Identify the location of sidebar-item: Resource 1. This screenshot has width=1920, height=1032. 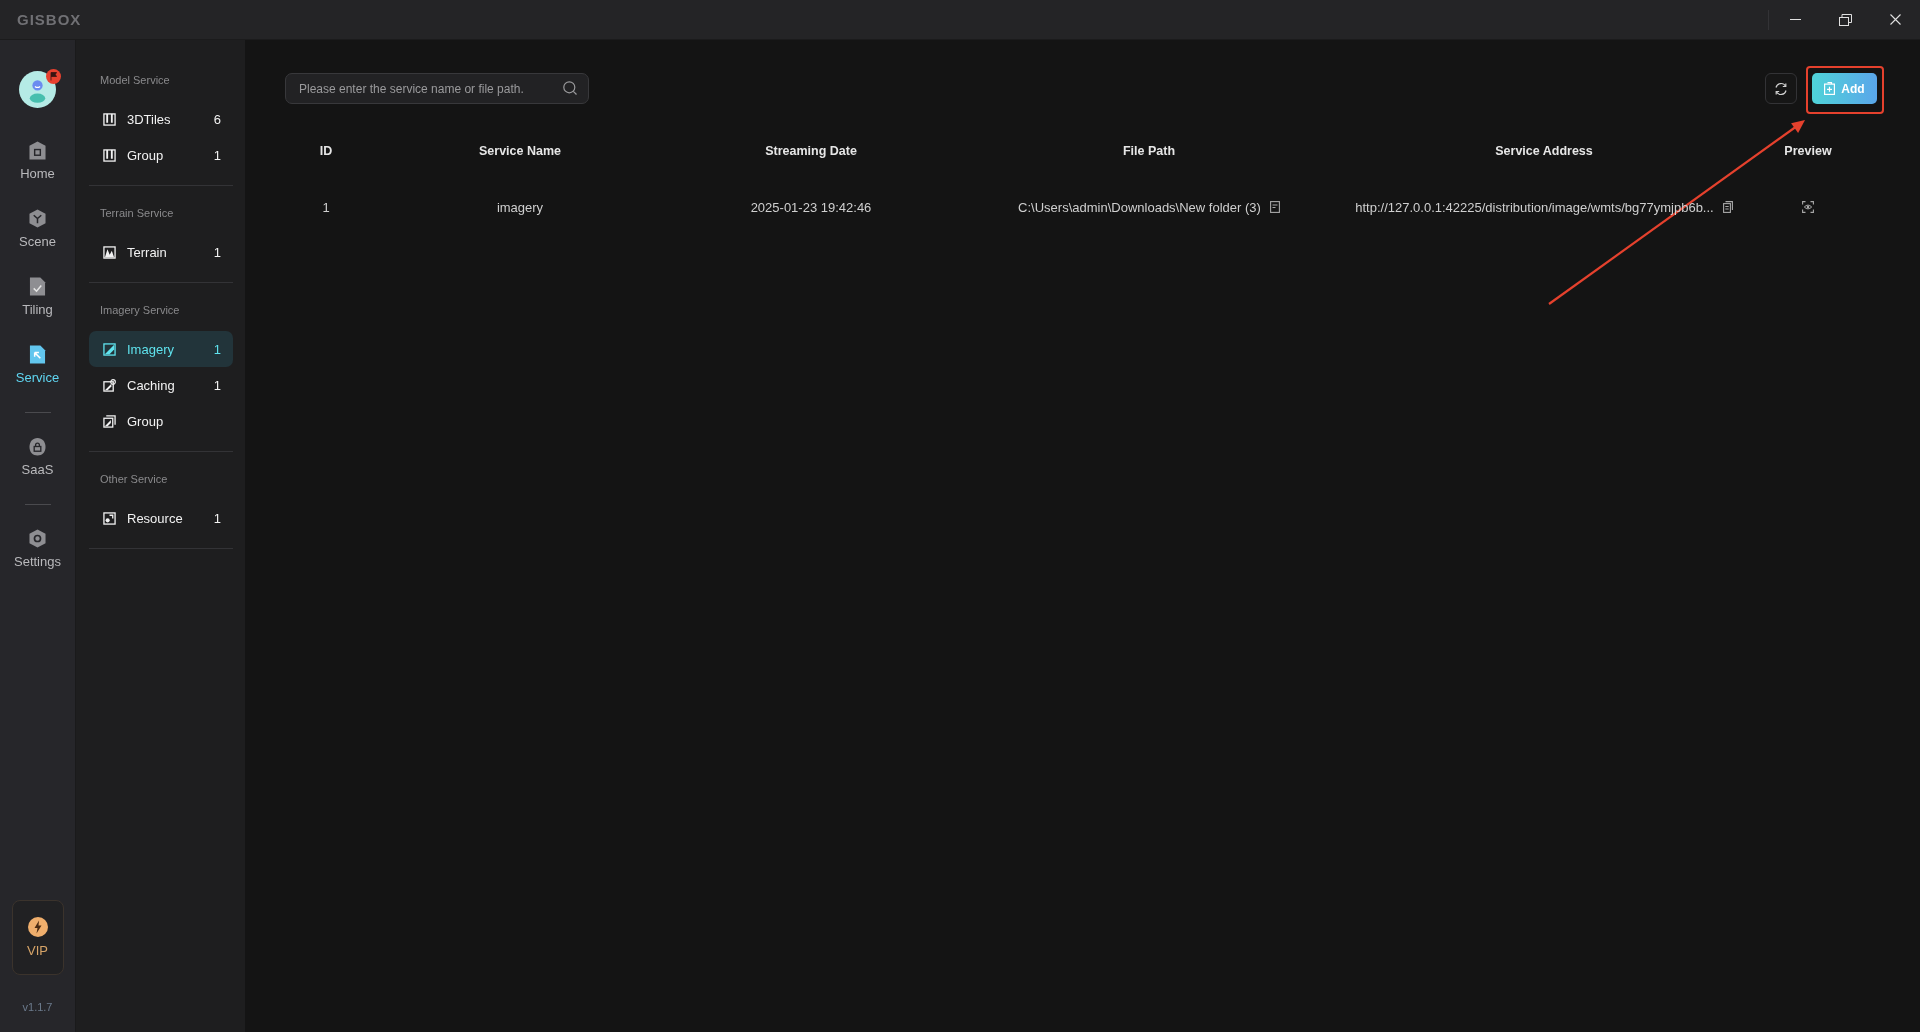
(161, 518).